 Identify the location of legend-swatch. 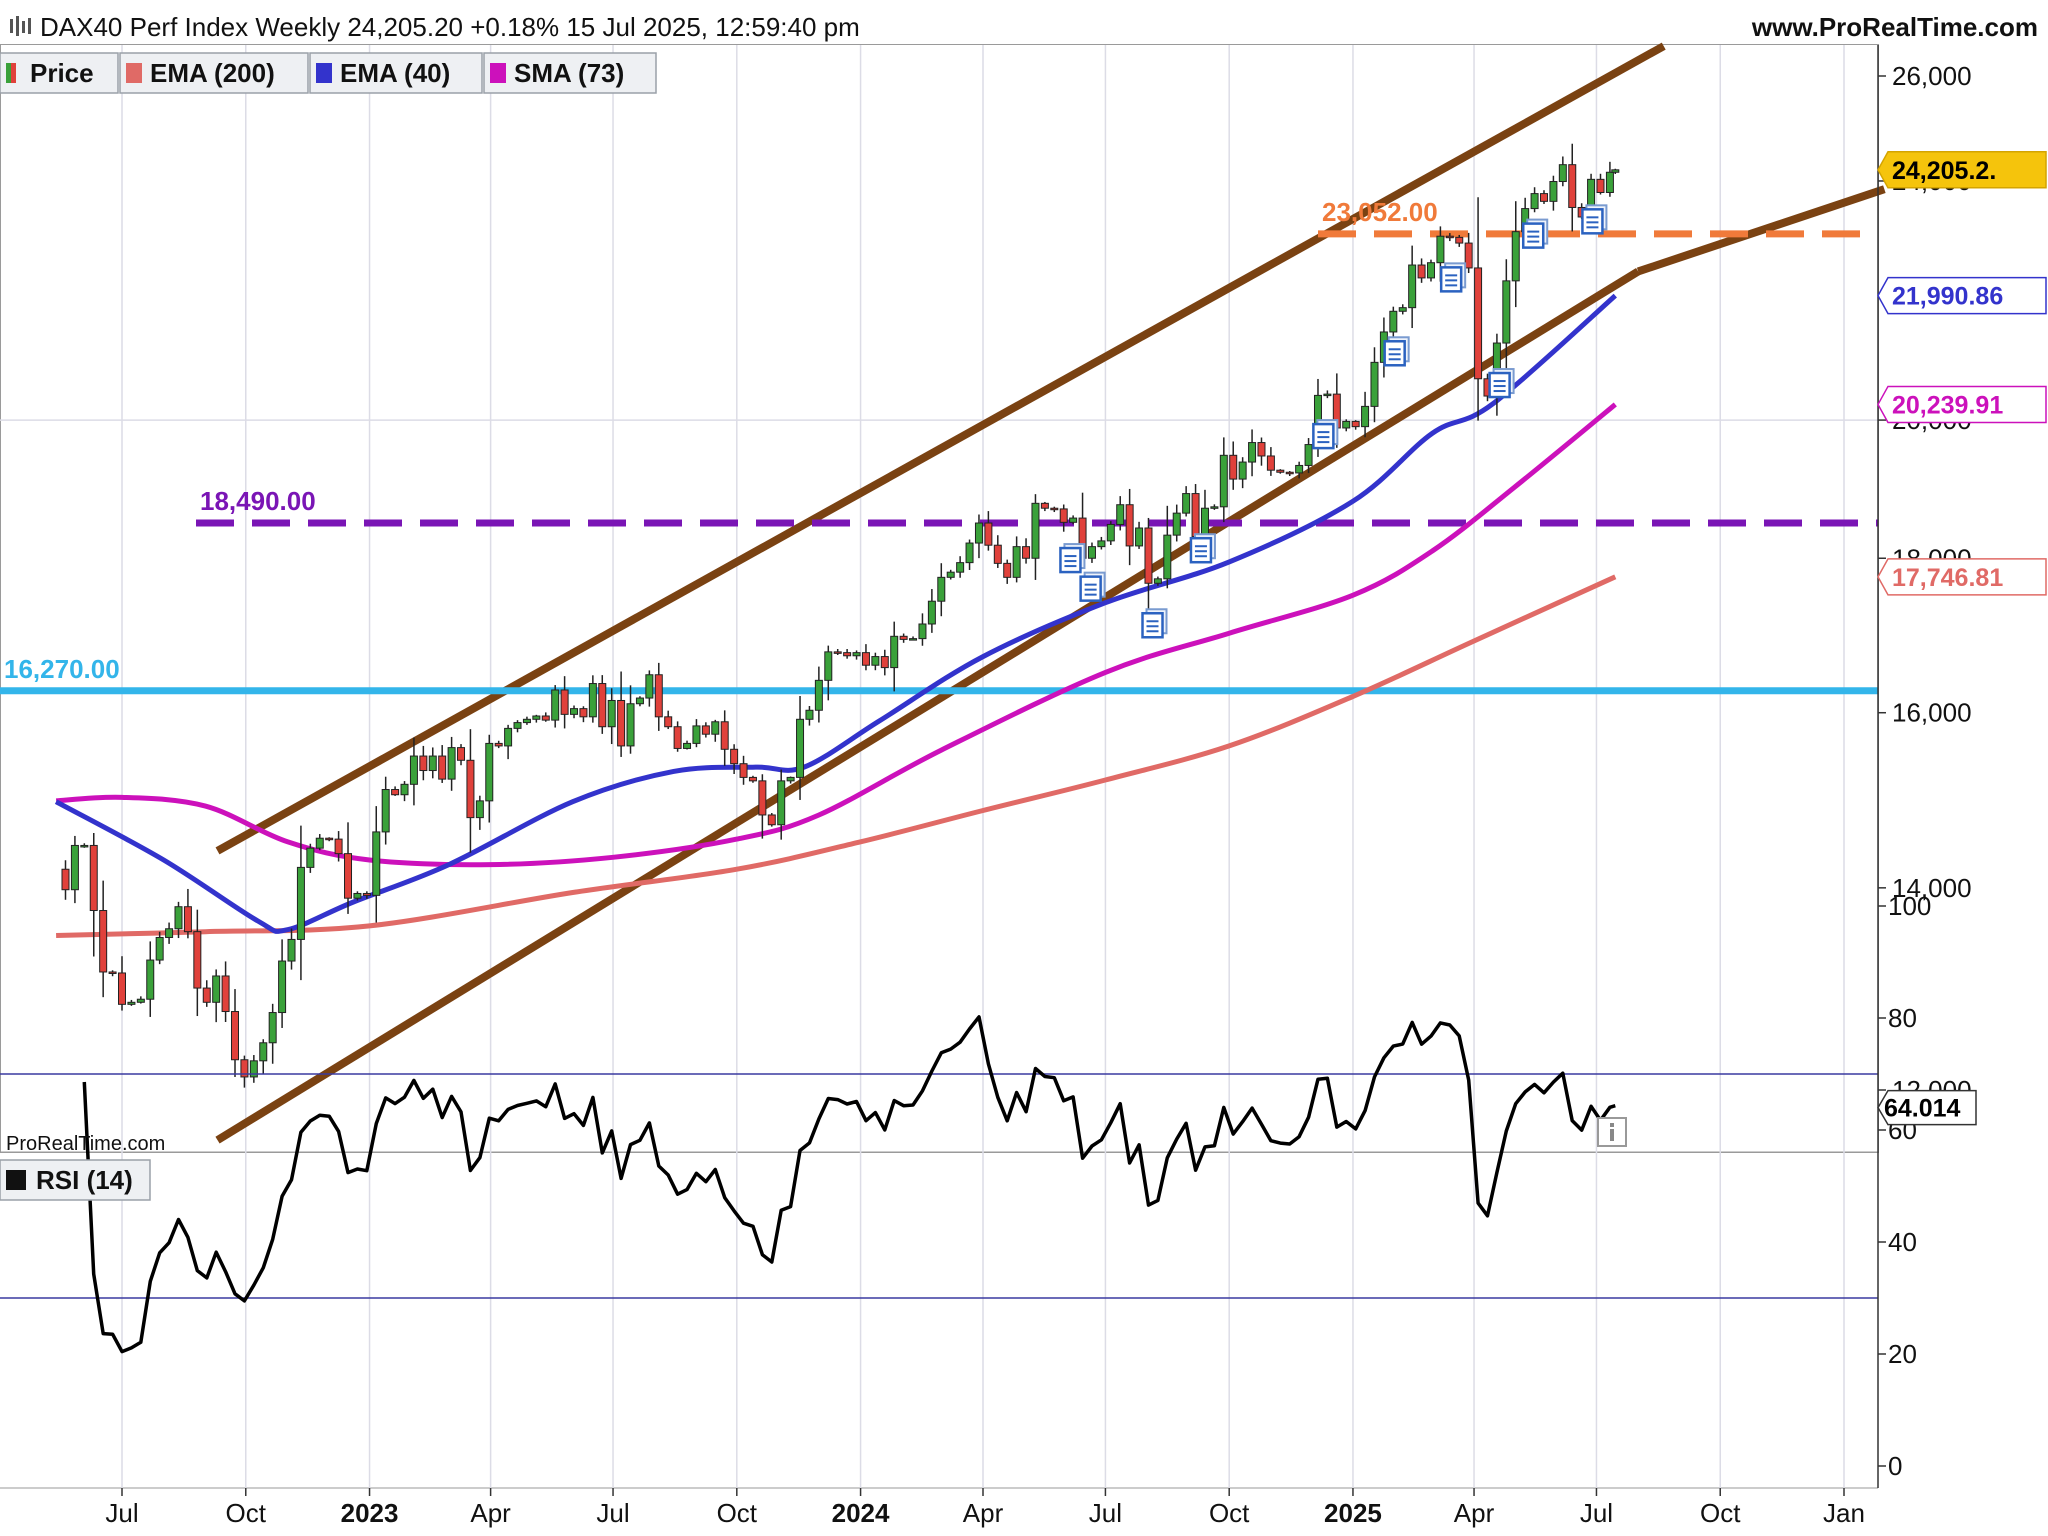
(498, 73).